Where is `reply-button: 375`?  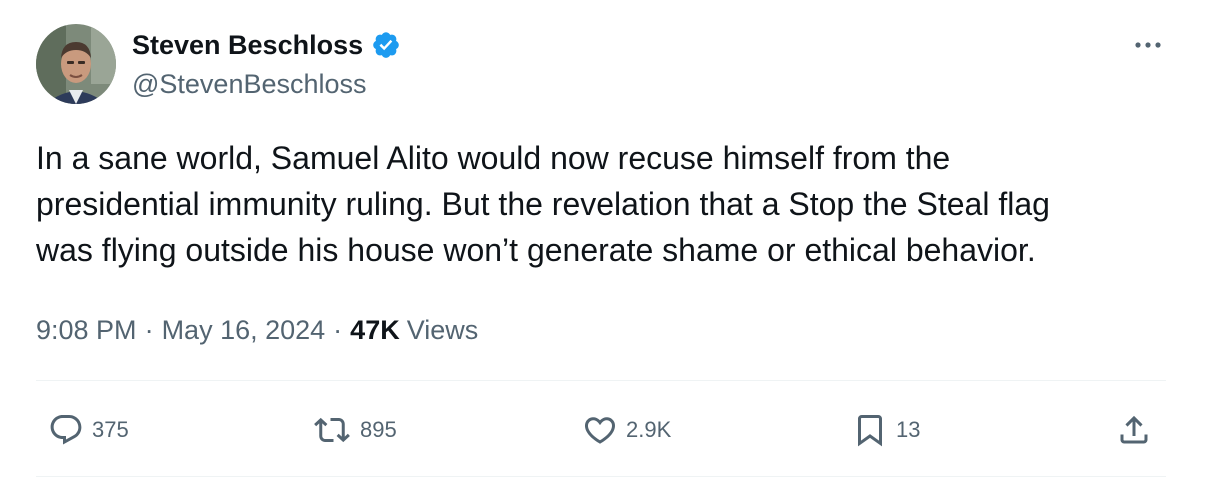 reply-button: 375 is located at coordinates (88, 430).